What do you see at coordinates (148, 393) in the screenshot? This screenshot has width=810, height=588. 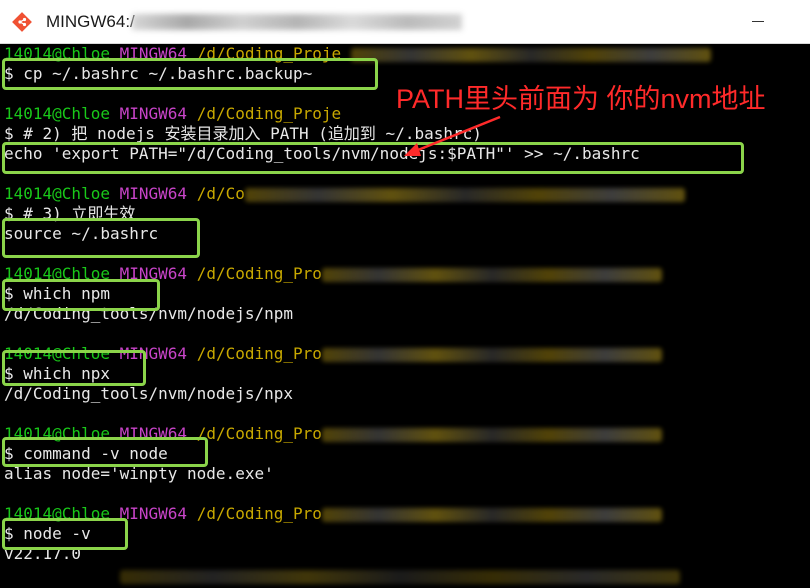 I see `output-npx-path: /d/Coding_tools/nvm/nodejs/npx` at bounding box center [148, 393].